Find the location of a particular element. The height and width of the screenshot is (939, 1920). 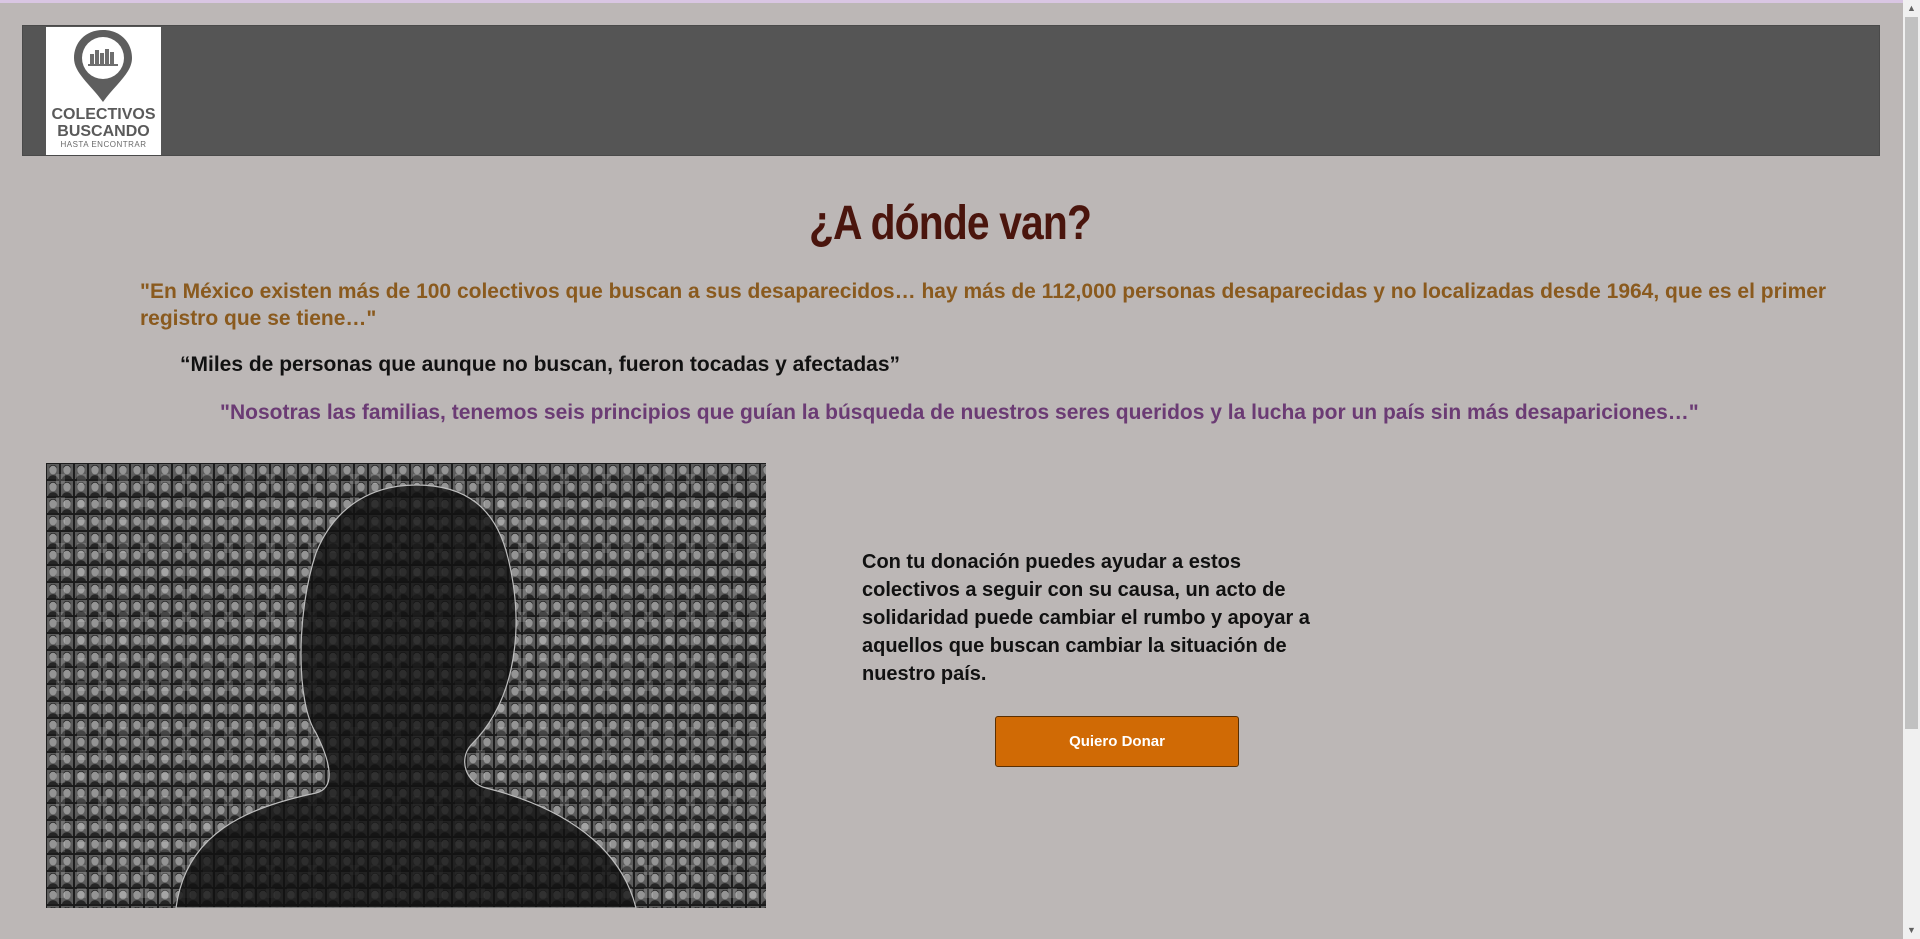

map-pin-logo-icon is located at coordinates (103, 66).